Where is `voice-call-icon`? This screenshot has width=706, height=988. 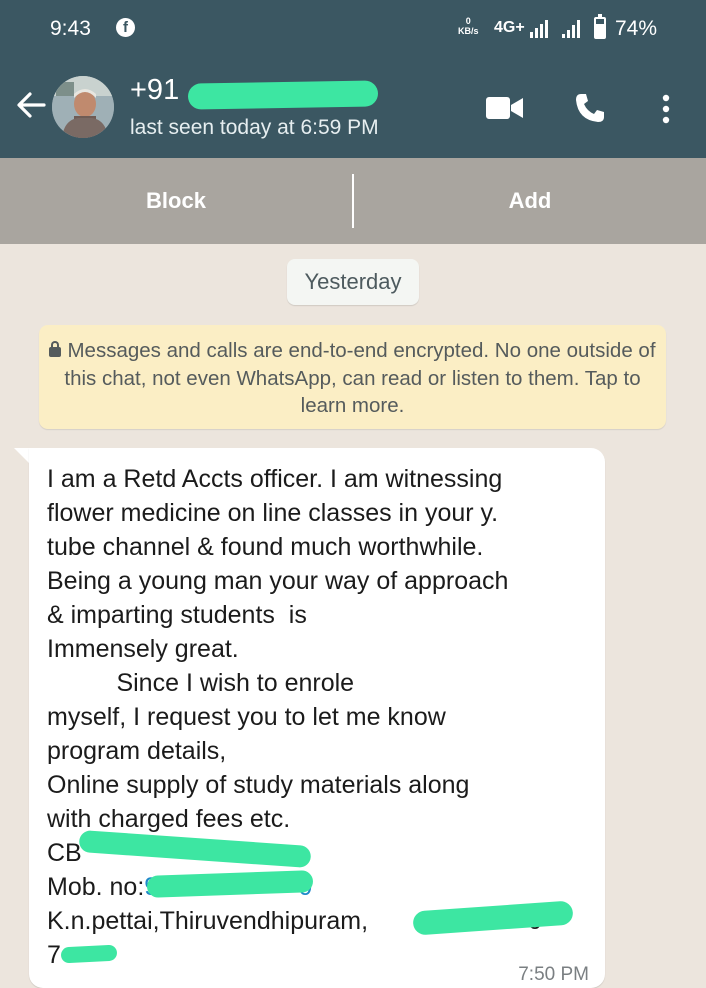 voice-call-icon is located at coordinates (590, 108).